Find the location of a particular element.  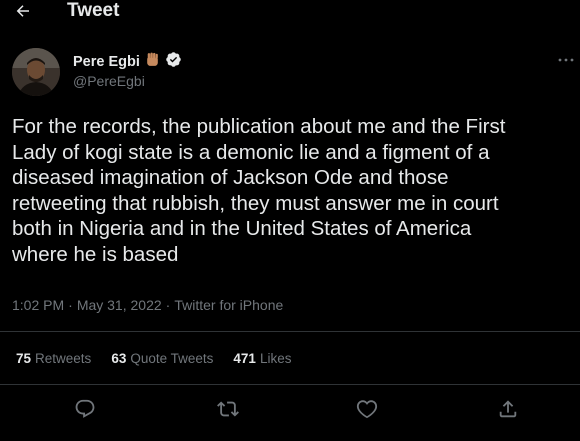

tweet-date: May 31, 2022 is located at coordinates (119, 305).